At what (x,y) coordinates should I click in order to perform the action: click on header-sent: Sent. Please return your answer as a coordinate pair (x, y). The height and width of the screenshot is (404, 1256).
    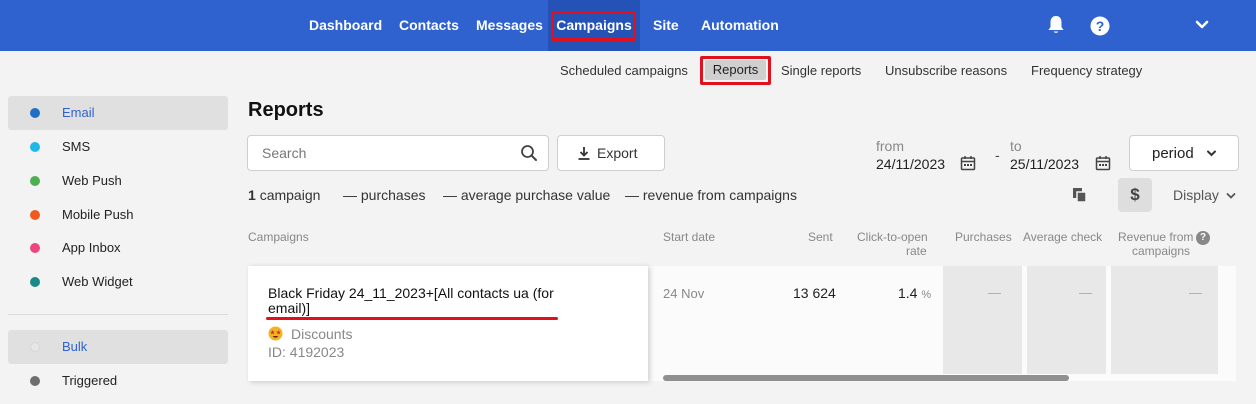
    Looking at the image, I should click on (820, 237).